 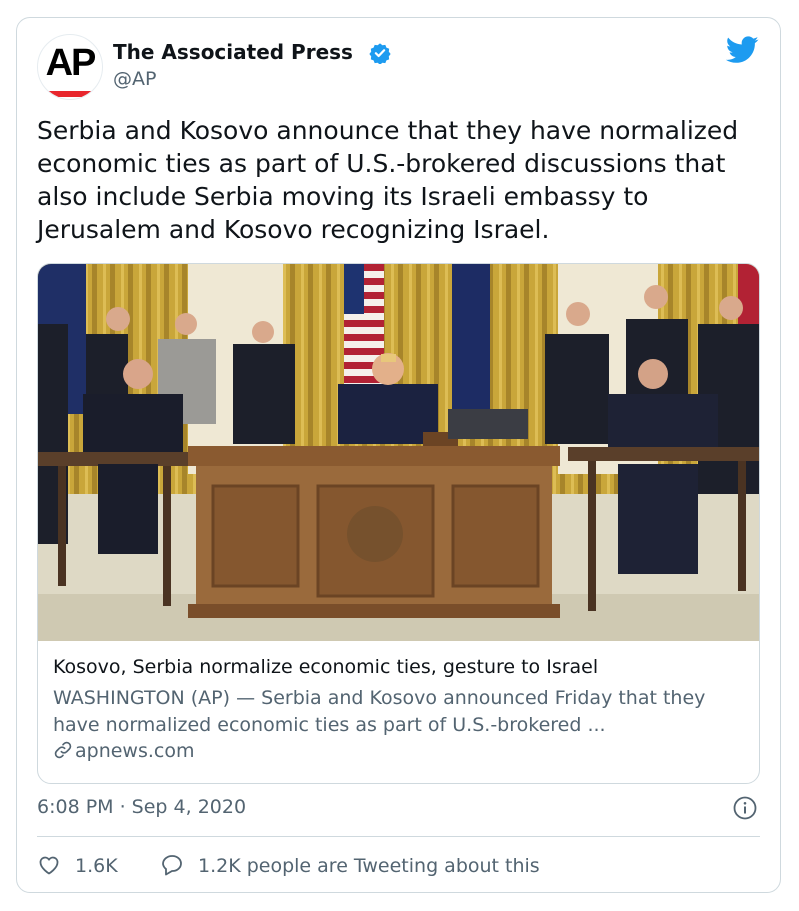 What do you see at coordinates (96, 866) in the screenshot?
I see `like-count: 1.6K` at bounding box center [96, 866].